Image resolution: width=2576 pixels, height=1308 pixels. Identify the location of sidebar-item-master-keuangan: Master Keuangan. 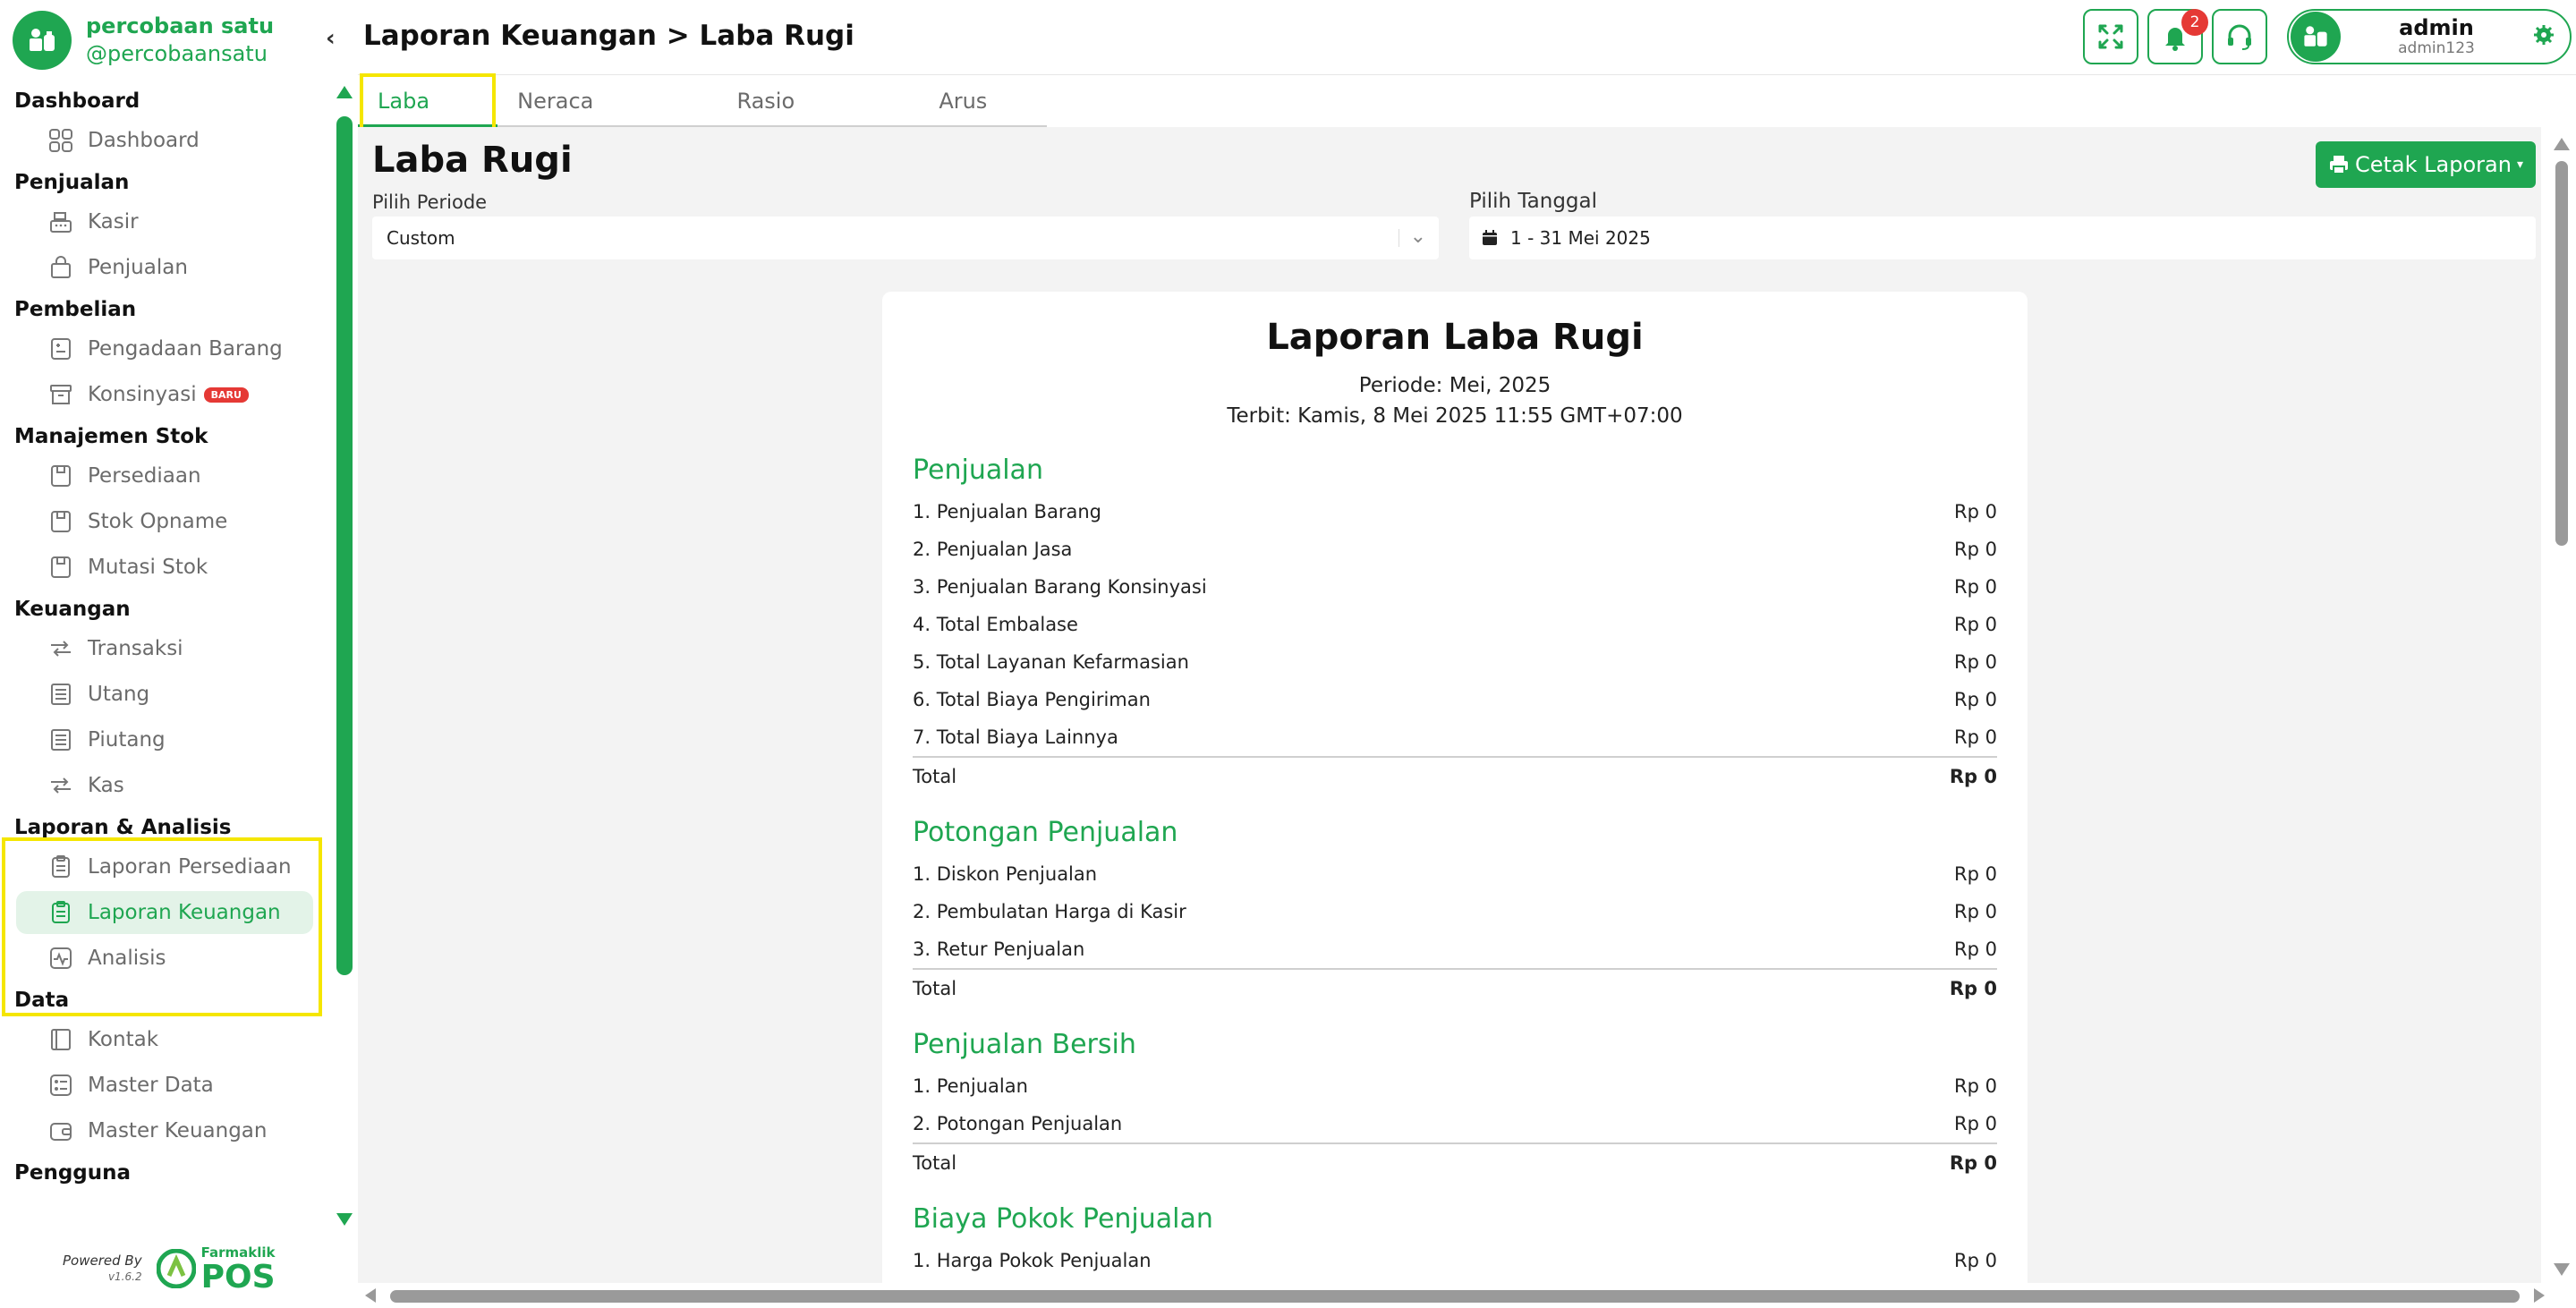
(164, 1130).